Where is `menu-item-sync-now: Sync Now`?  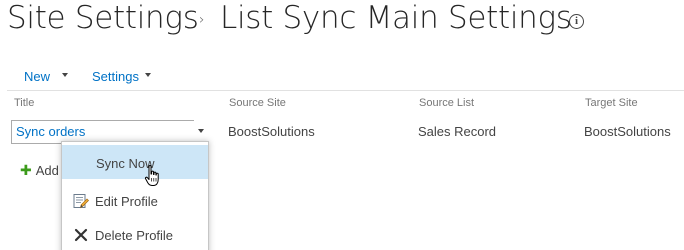
menu-item-sync-now: Sync Now is located at coordinates (135, 162).